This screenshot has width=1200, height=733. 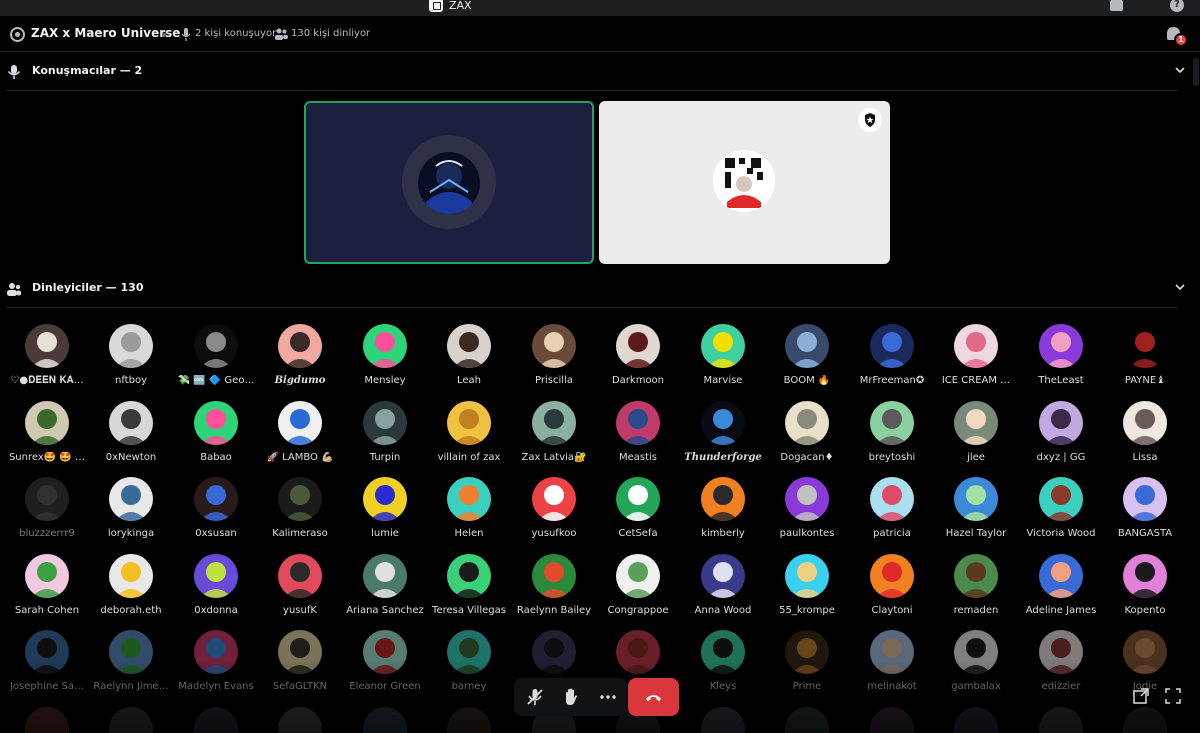 What do you see at coordinates (723, 436) in the screenshot?
I see `listener-item: Thunderforge` at bounding box center [723, 436].